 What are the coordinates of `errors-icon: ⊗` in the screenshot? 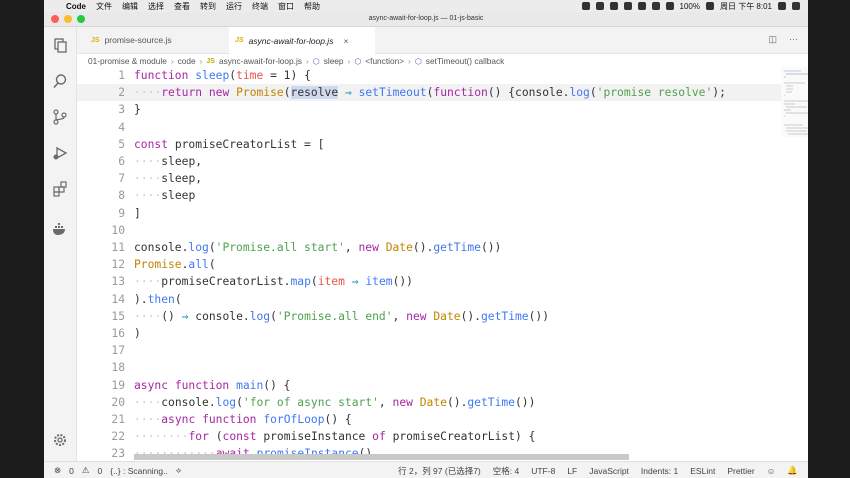 It's located at (57, 470).